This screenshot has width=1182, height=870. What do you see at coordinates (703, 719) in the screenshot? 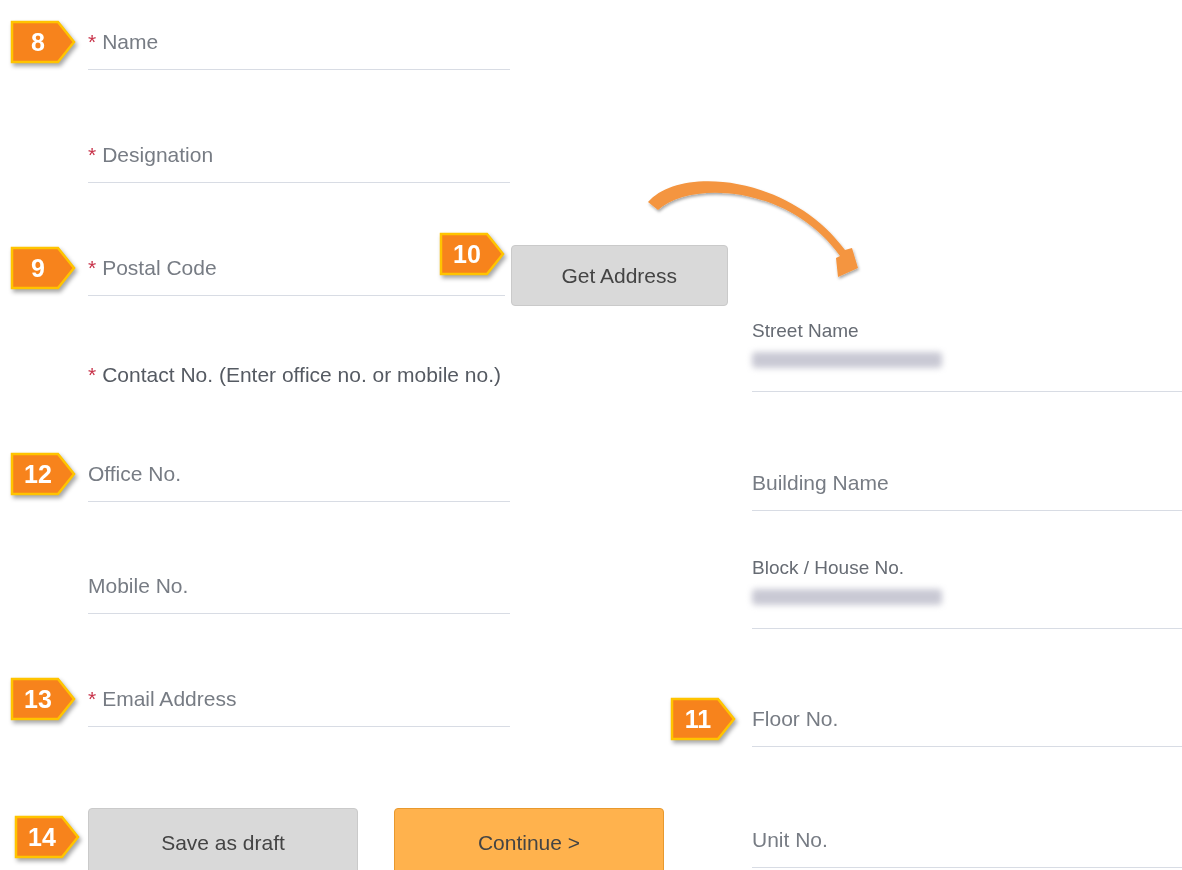
I see `callout-badge: 11` at bounding box center [703, 719].